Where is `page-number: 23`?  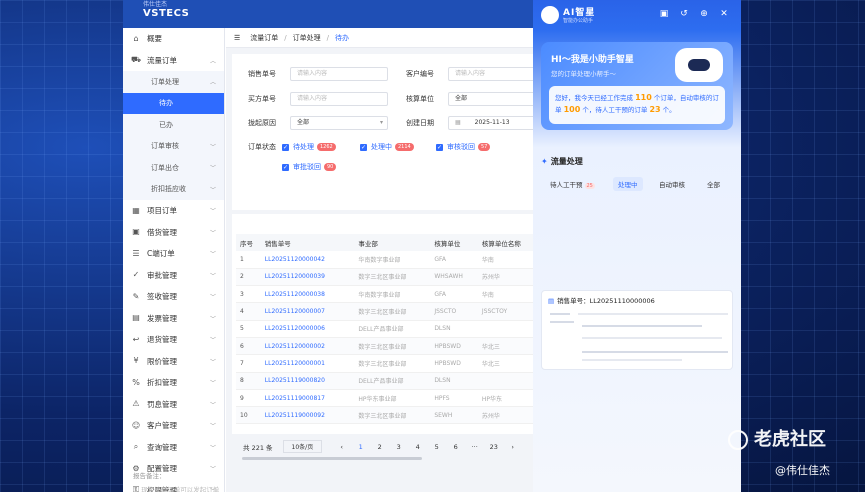 page-number: 23 is located at coordinates (493, 447).